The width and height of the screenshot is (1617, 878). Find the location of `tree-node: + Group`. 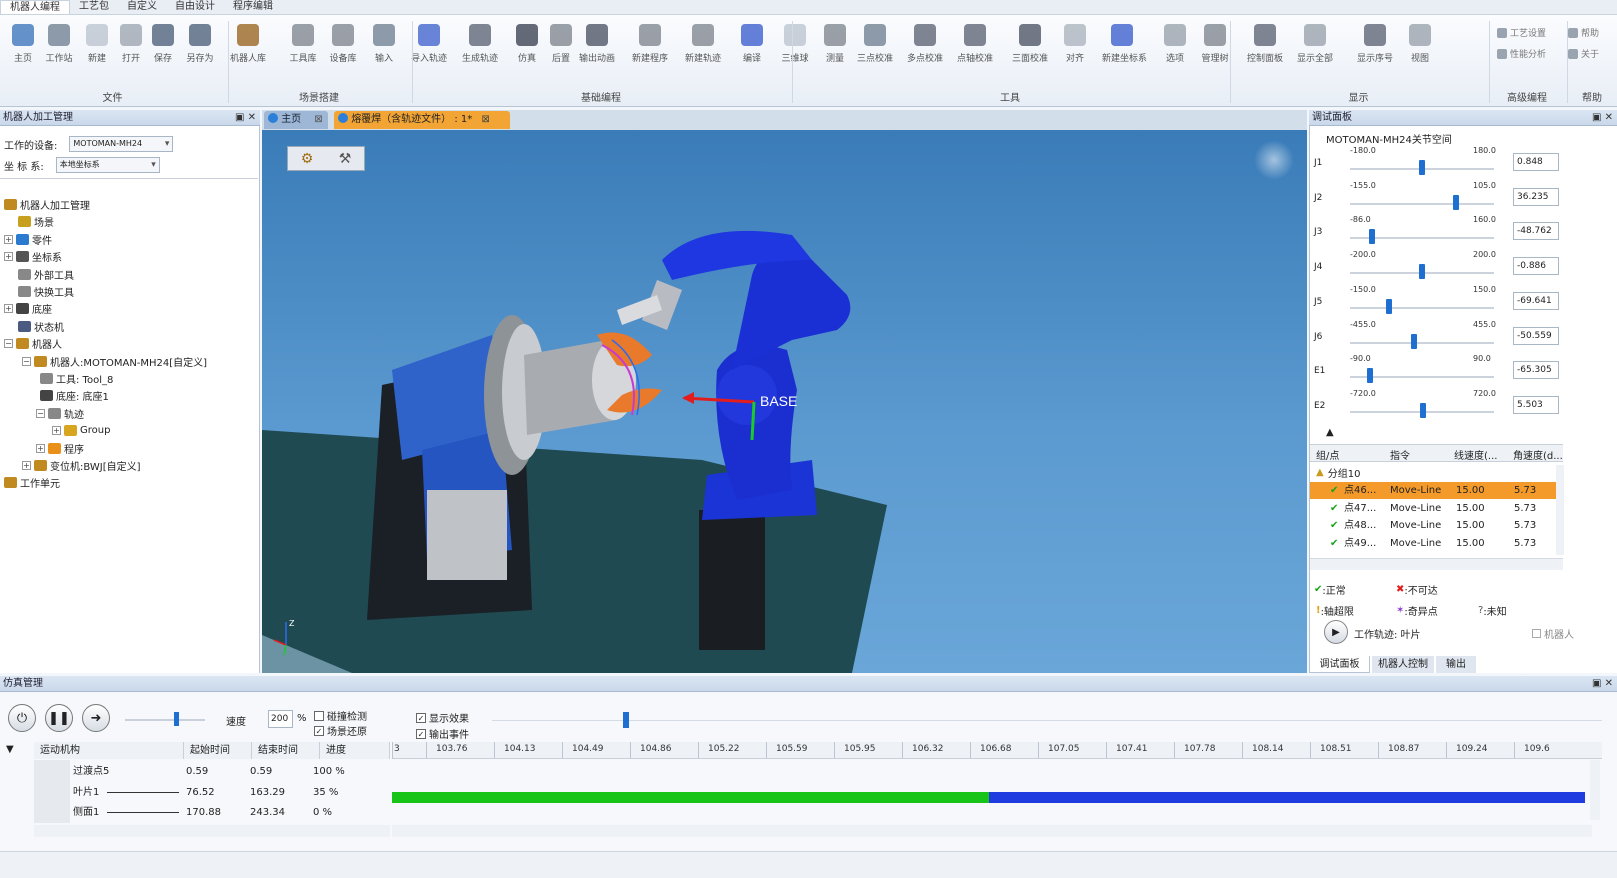

tree-node: + Group is located at coordinates (81, 430).